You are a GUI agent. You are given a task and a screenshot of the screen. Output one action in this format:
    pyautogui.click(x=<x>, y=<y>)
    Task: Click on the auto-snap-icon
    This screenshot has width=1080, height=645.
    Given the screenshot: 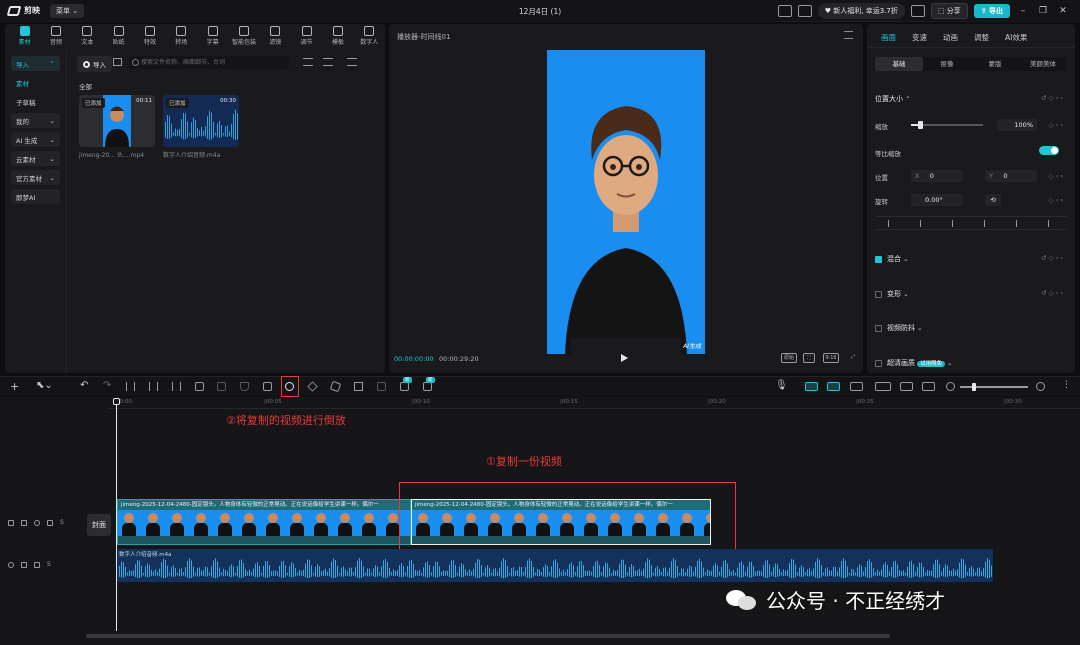 What is the action you would take?
    pyautogui.click(x=833, y=386)
    